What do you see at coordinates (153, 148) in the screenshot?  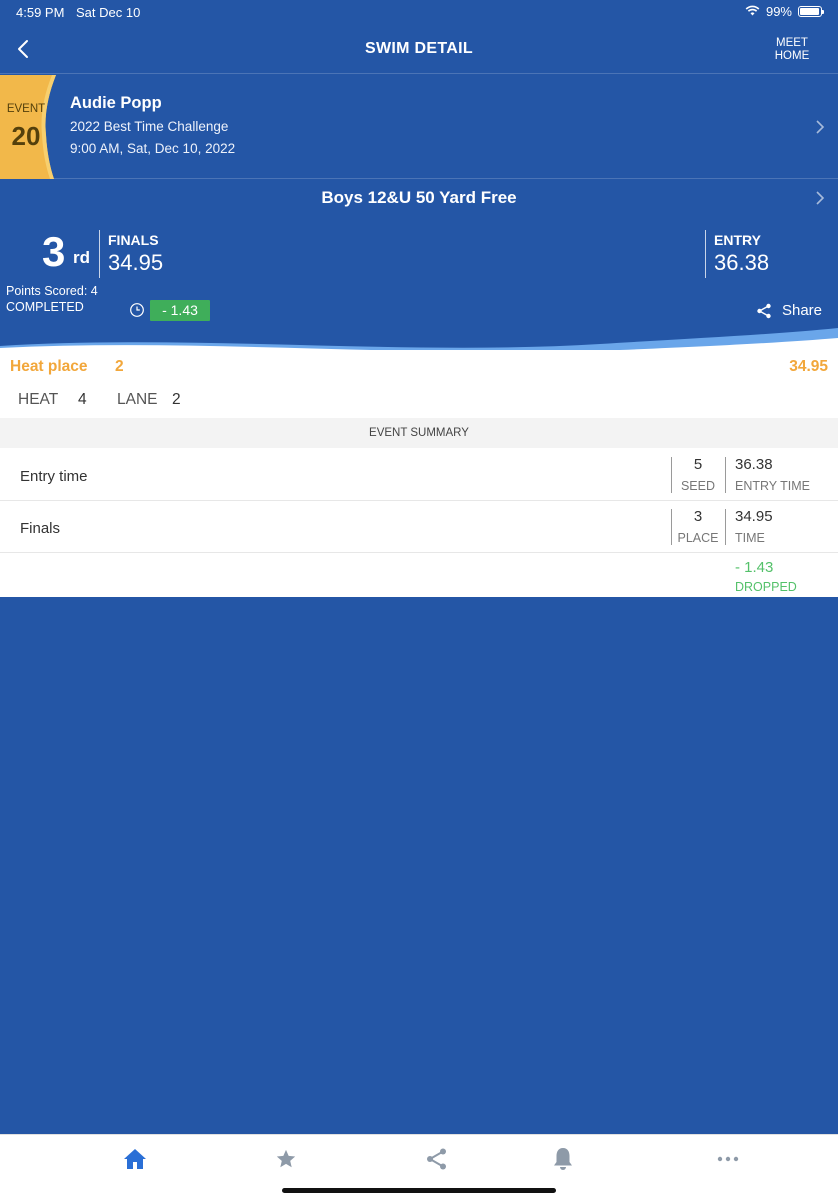 I see `meet-datetime: 9:00 AM, Sat, Dec 10, 2022` at bounding box center [153, 148].